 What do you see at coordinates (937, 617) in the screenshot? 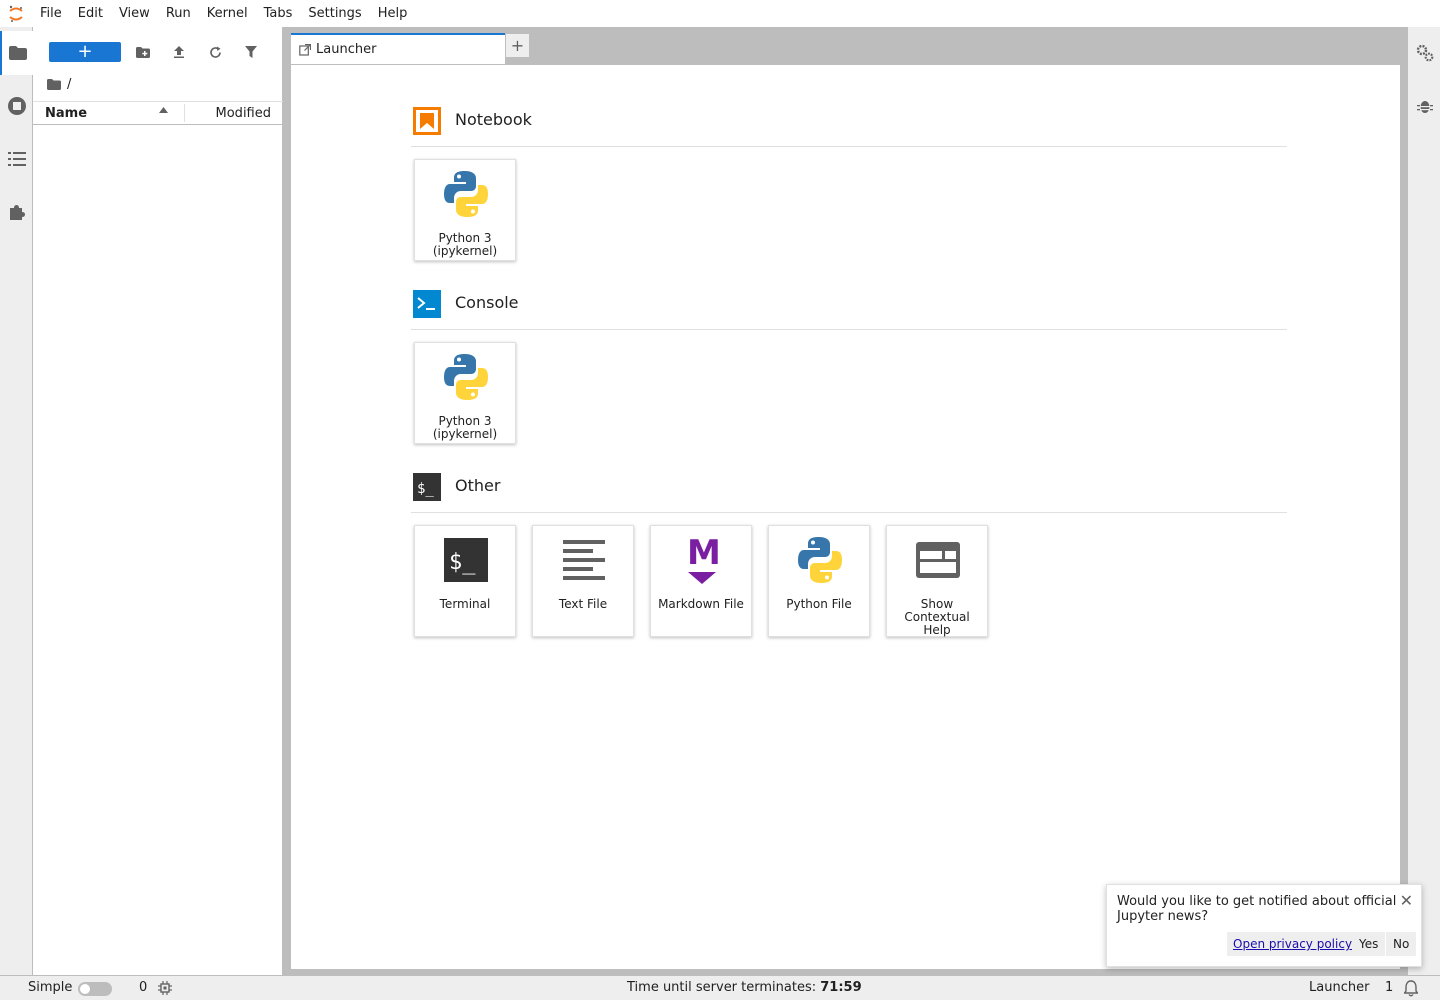
I see `card-label: Show Contextual Help` at bounding box center [937, 617].